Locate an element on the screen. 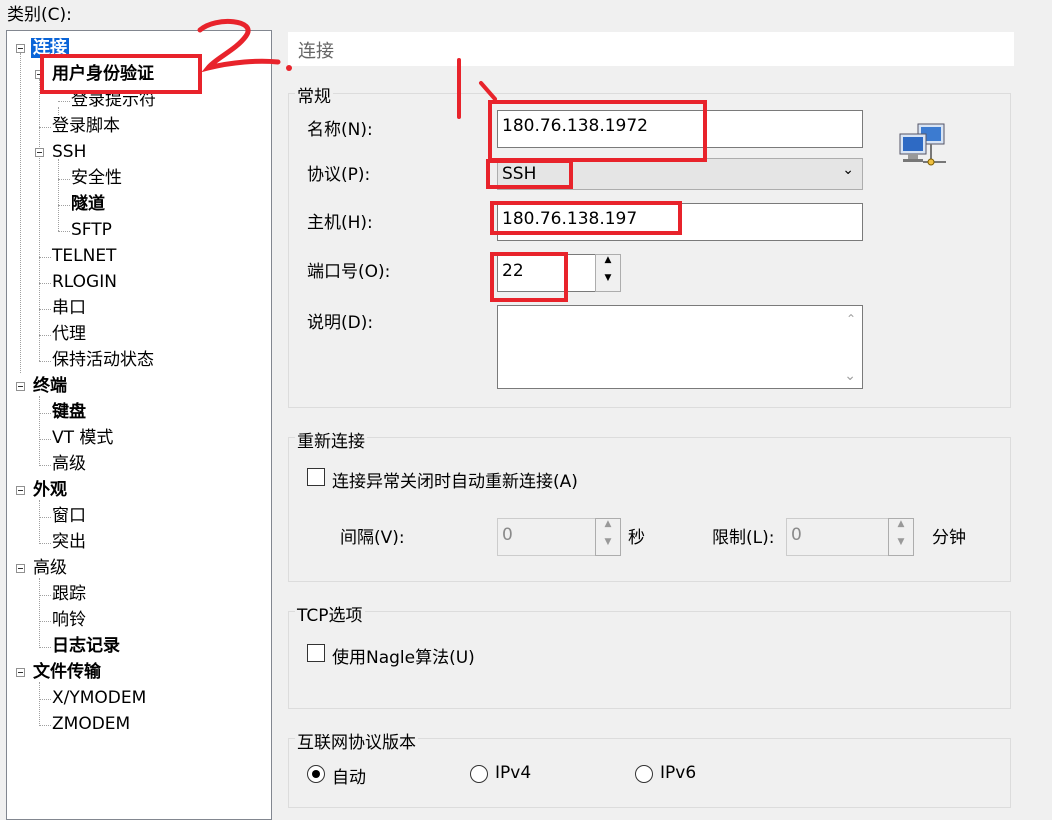  tree-item-ssh: SSH is located at coordinates (69, 152).